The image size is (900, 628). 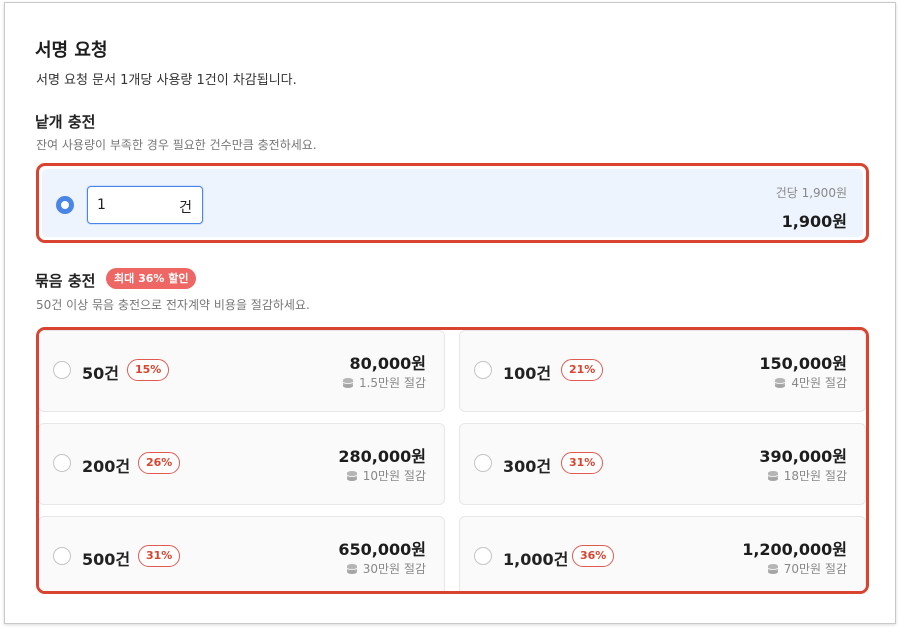 I want to click on bundle-count: 200건, so click(x=106, y=466).